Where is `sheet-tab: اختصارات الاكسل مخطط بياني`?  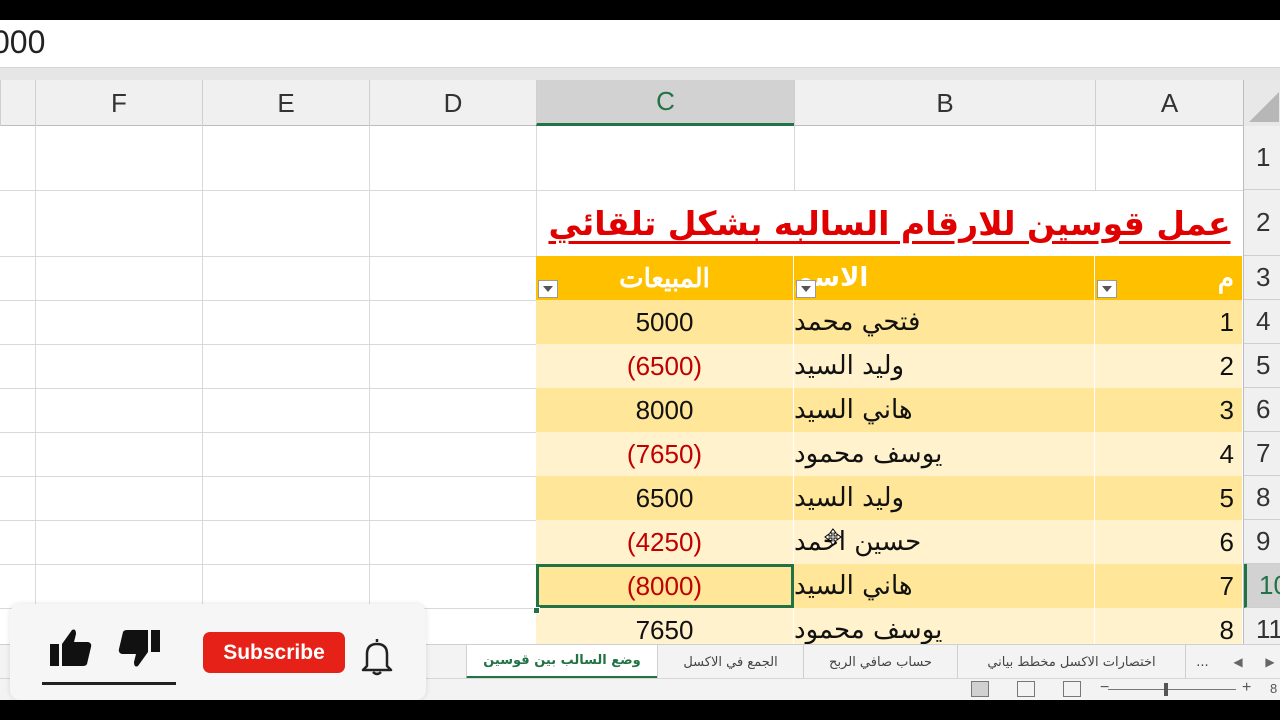
sheet-tab: اختصارات الاكسل مخطط بياني is located at coordinates (1071, 662).